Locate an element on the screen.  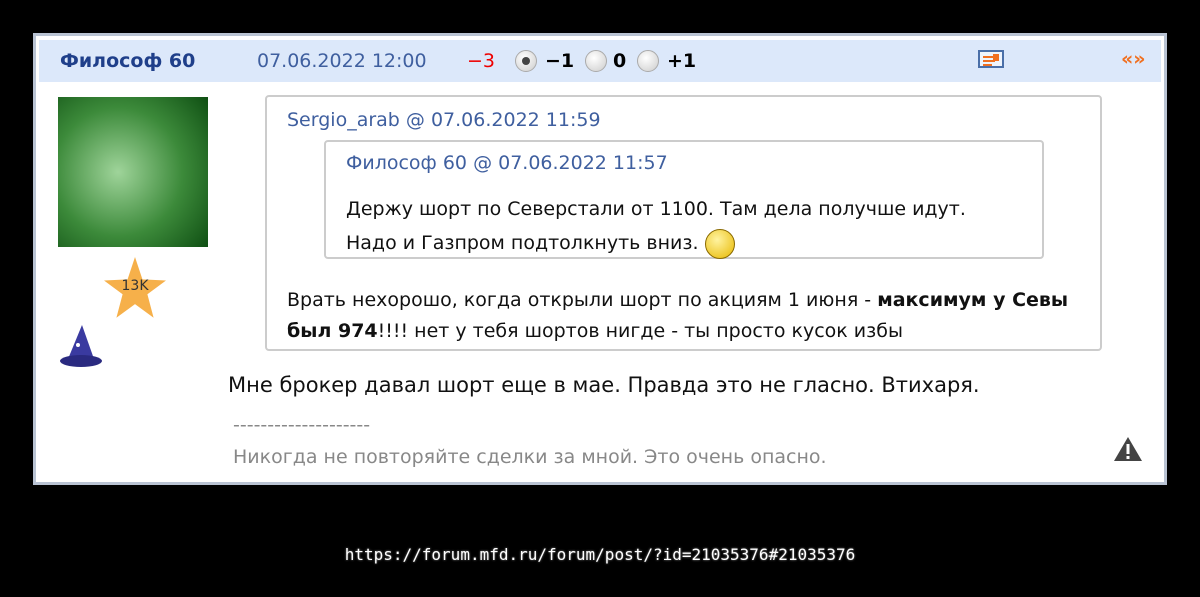
navigate-arrows-link: «» is located at coordinates (1133, 59).